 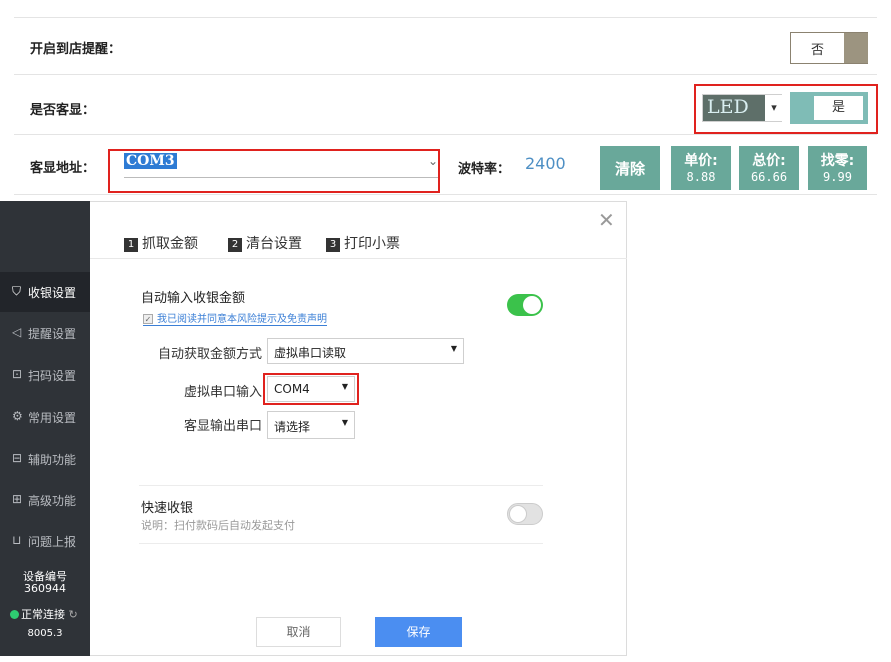 I want to click on cash-register-icon: ⛉, so click(x=17, y=291).